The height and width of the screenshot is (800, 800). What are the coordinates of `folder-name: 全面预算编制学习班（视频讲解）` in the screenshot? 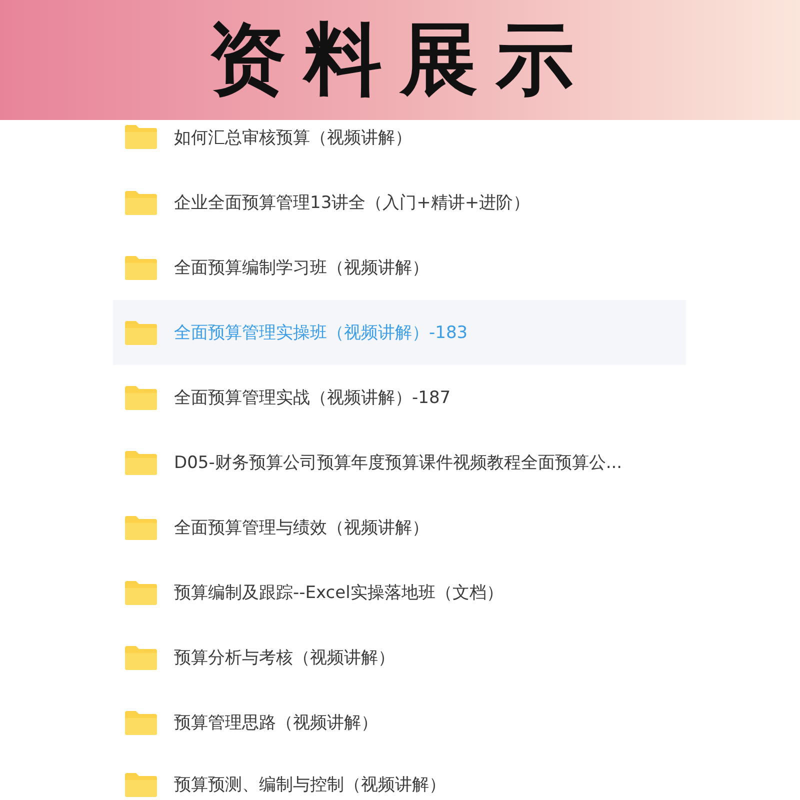 It's located at (301, 268).